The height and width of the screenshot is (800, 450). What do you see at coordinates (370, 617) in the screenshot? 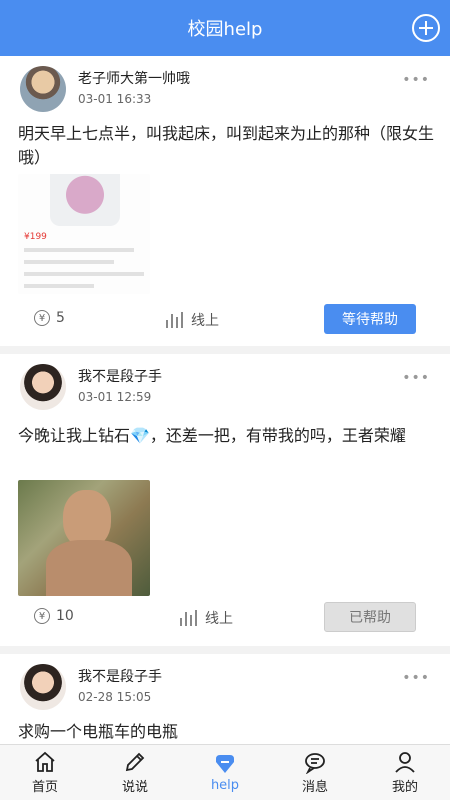
I see `helped-button: 已帮助` at bounding box center [370, 617].